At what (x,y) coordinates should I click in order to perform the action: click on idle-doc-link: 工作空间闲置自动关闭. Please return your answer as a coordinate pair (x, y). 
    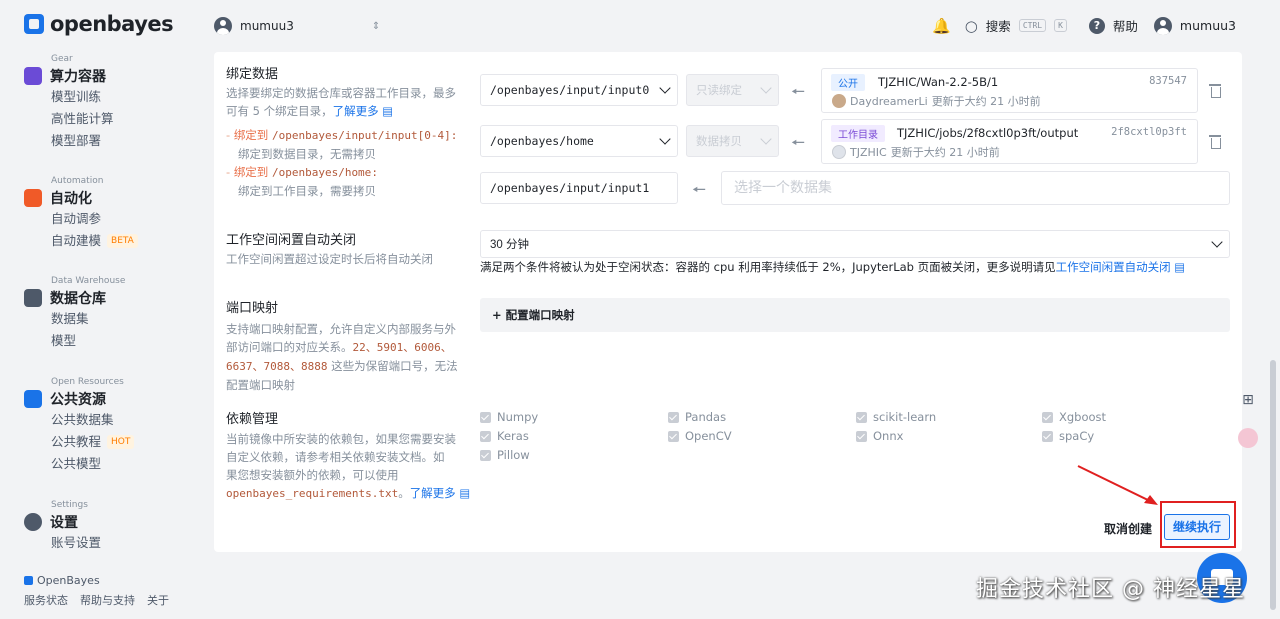
    Looking at the image, I should click on (1113, 267).